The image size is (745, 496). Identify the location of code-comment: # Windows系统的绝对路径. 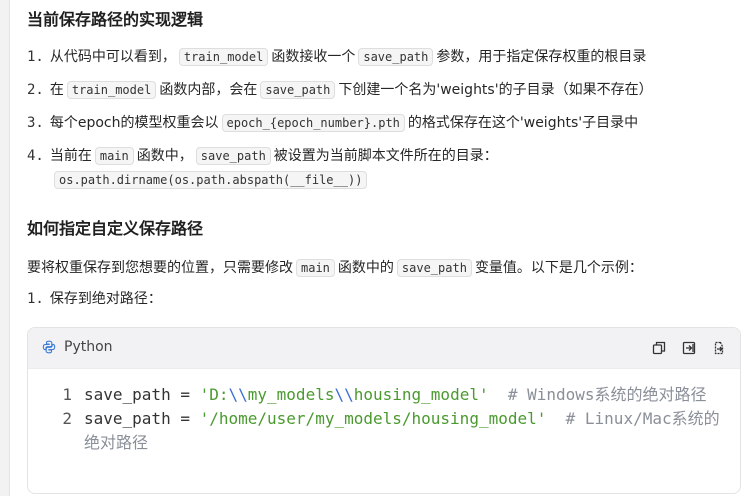
(597, 394).